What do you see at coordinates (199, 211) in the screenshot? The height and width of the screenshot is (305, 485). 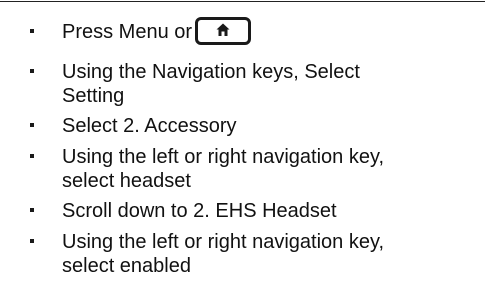 I see `list-item-text: Scroll down to 2. EHS Headset` at bounding box center [199, 211].